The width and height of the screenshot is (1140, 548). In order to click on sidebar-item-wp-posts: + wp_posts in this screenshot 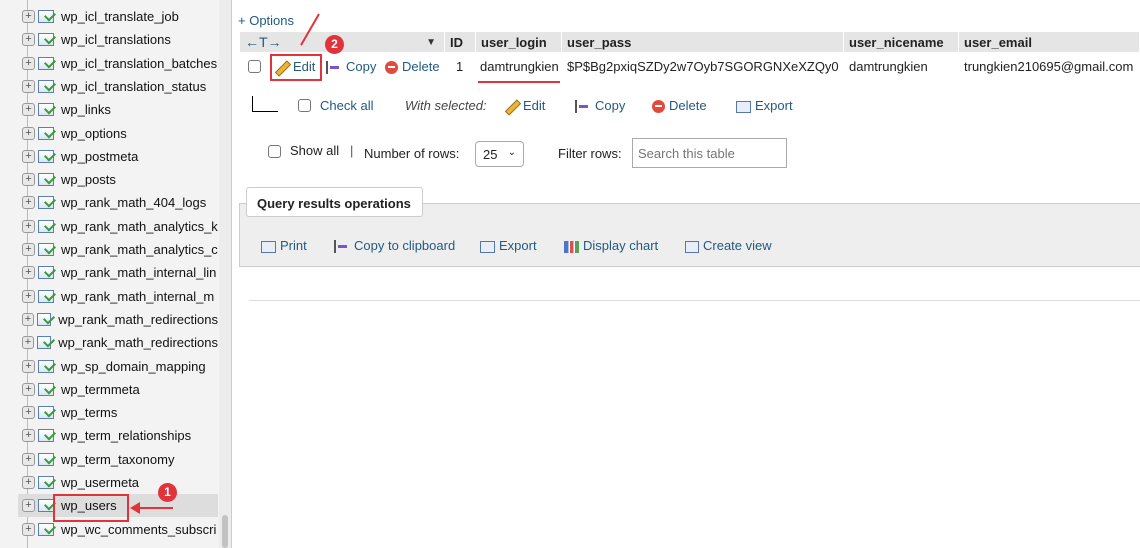, I will do `click(118, 179)`.